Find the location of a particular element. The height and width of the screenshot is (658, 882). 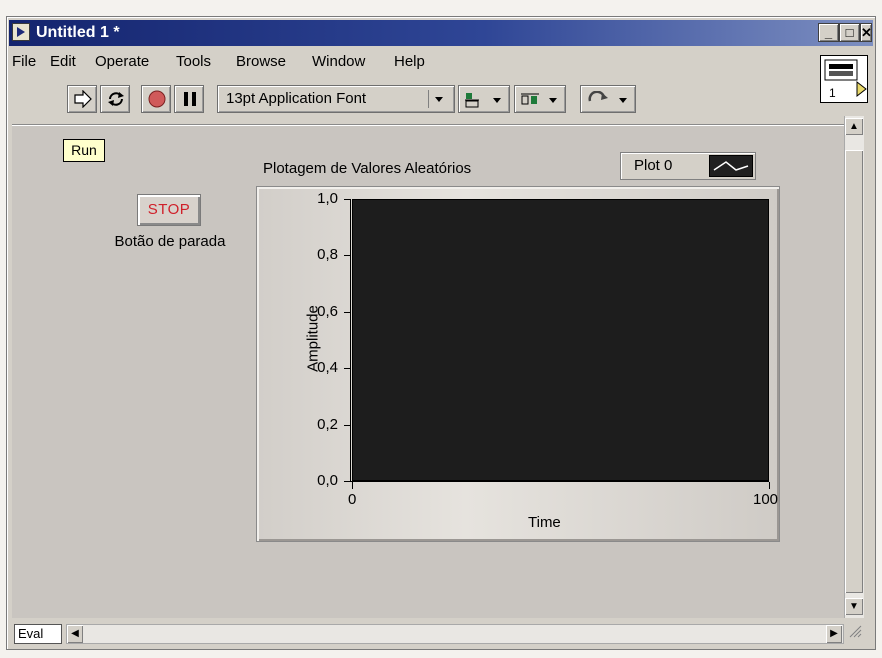

run-continuously-icon is located at coordinates (116, 101).